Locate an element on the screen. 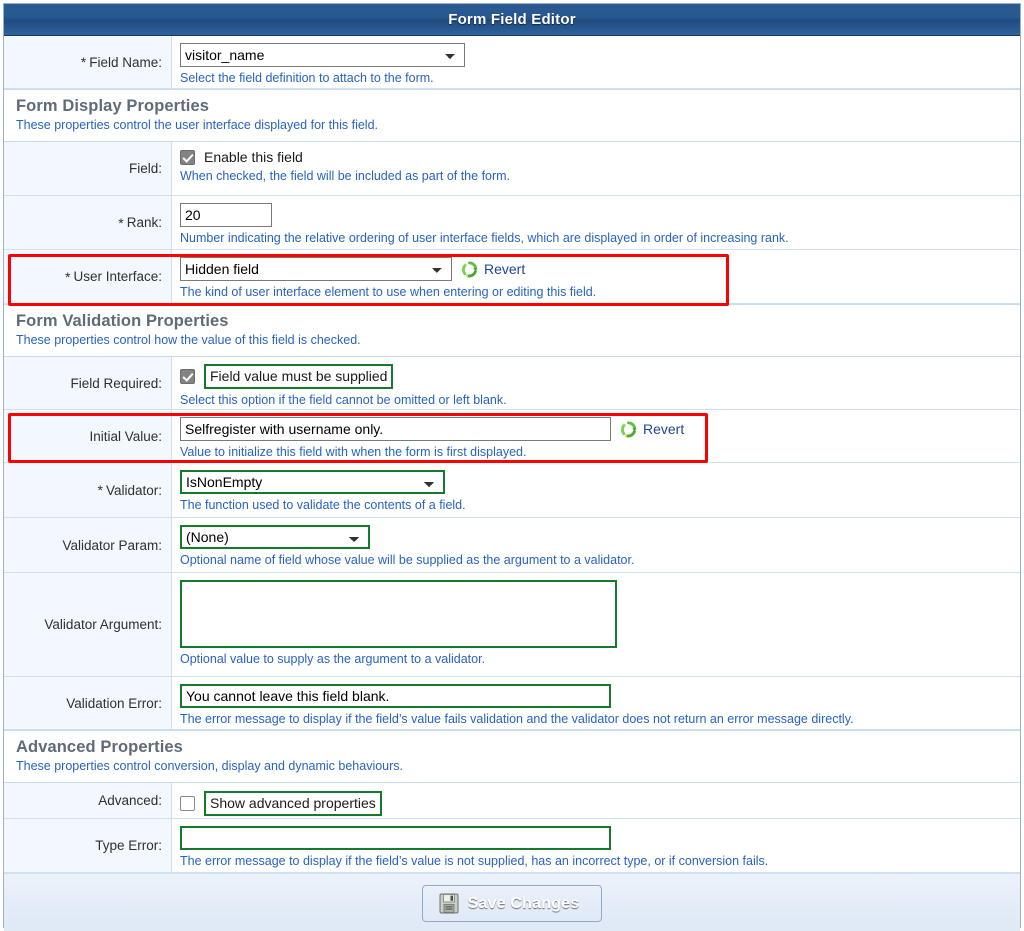 The width and height of the screenshot is (1024, 931). label-validator: * Validator: is located at coordinates (88, 490).